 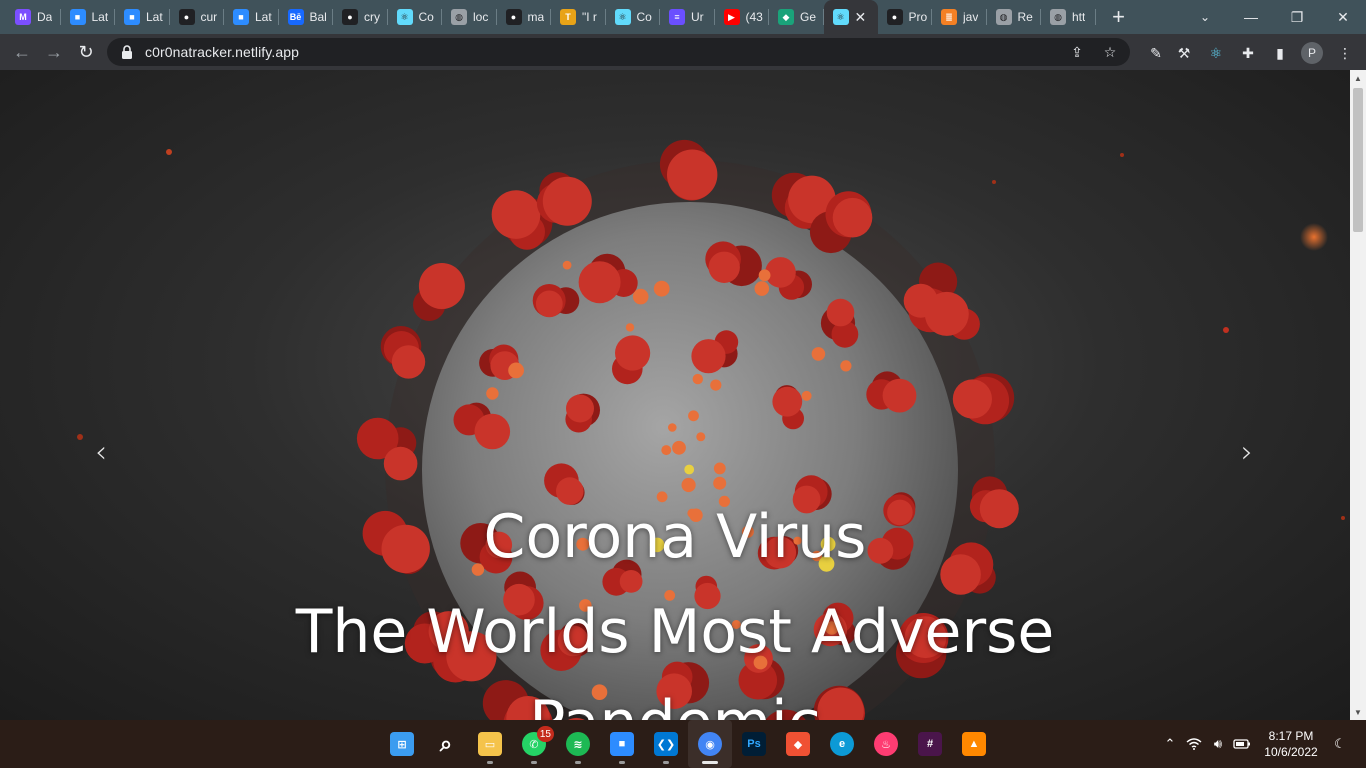 I want to click on profile-button: P, so click(x=1312, y=53).